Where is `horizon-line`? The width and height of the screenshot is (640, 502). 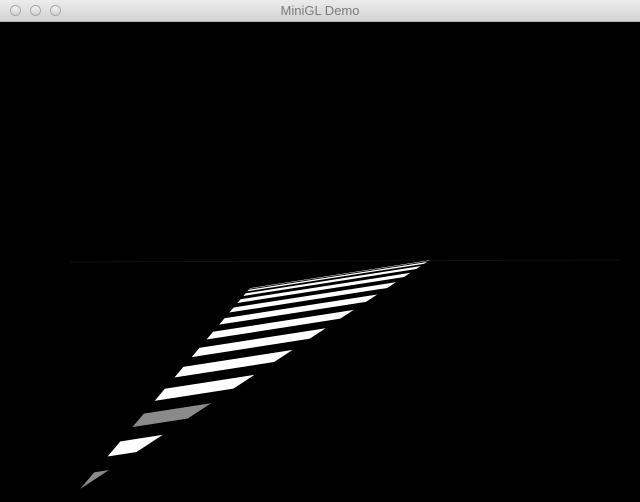
horizon-line is located at coordinates (345, 261).